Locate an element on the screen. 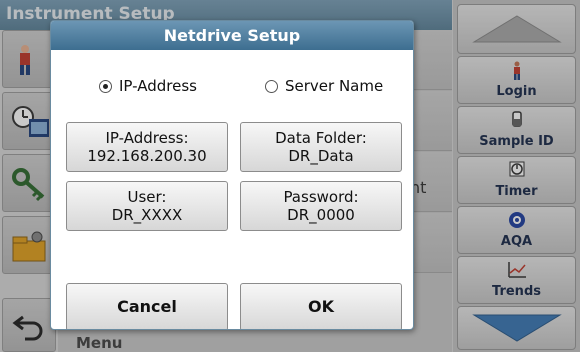 This screenshot has height=352, width=580. password-label: Password: is located at coordinates (321, 197).